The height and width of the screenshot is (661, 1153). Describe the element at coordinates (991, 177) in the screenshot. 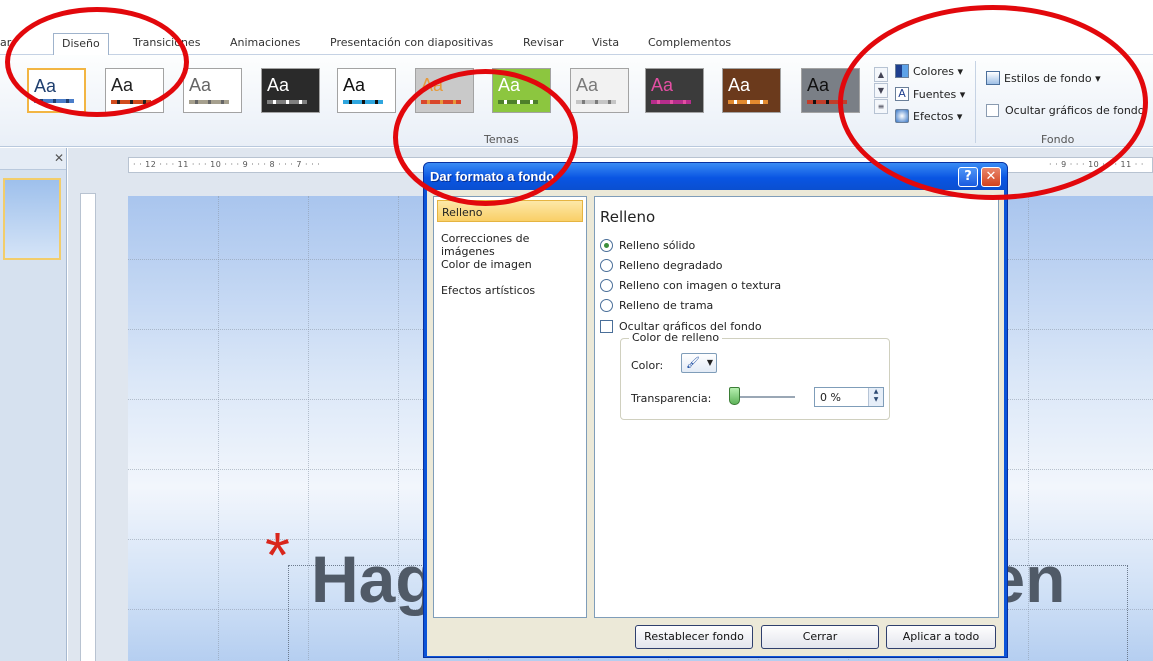

I see `close-icon: ✕` at that location.